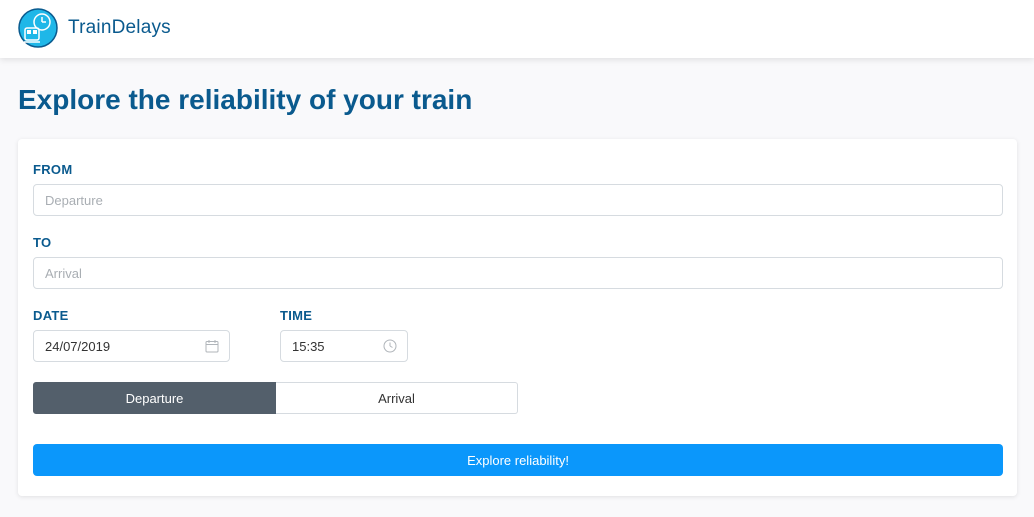 This screenshot has height=517, width=1034. Describe the element at coordinates (212, 346) in the screenshot. I see `calendar-icon` at that location.